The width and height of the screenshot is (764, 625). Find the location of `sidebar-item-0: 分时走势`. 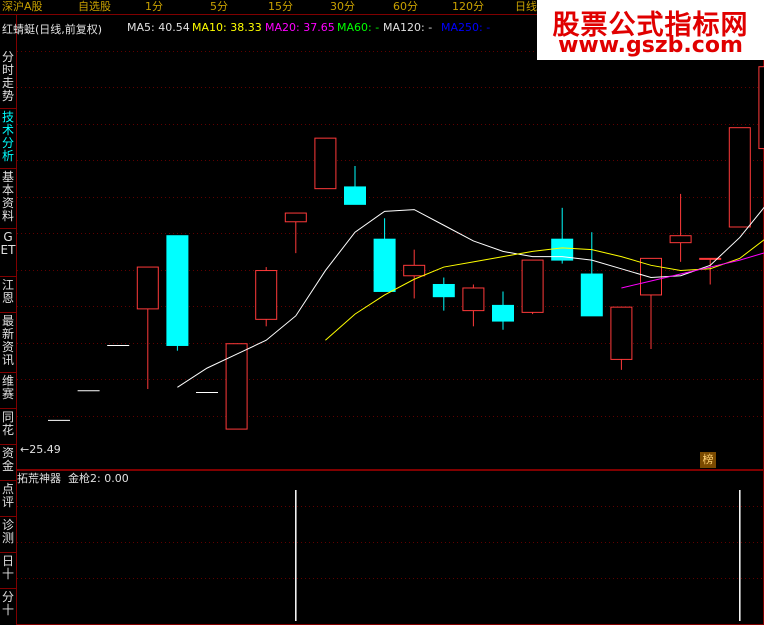

sidebar-item-0: 分时走势 is located at coordinates (8, 77).